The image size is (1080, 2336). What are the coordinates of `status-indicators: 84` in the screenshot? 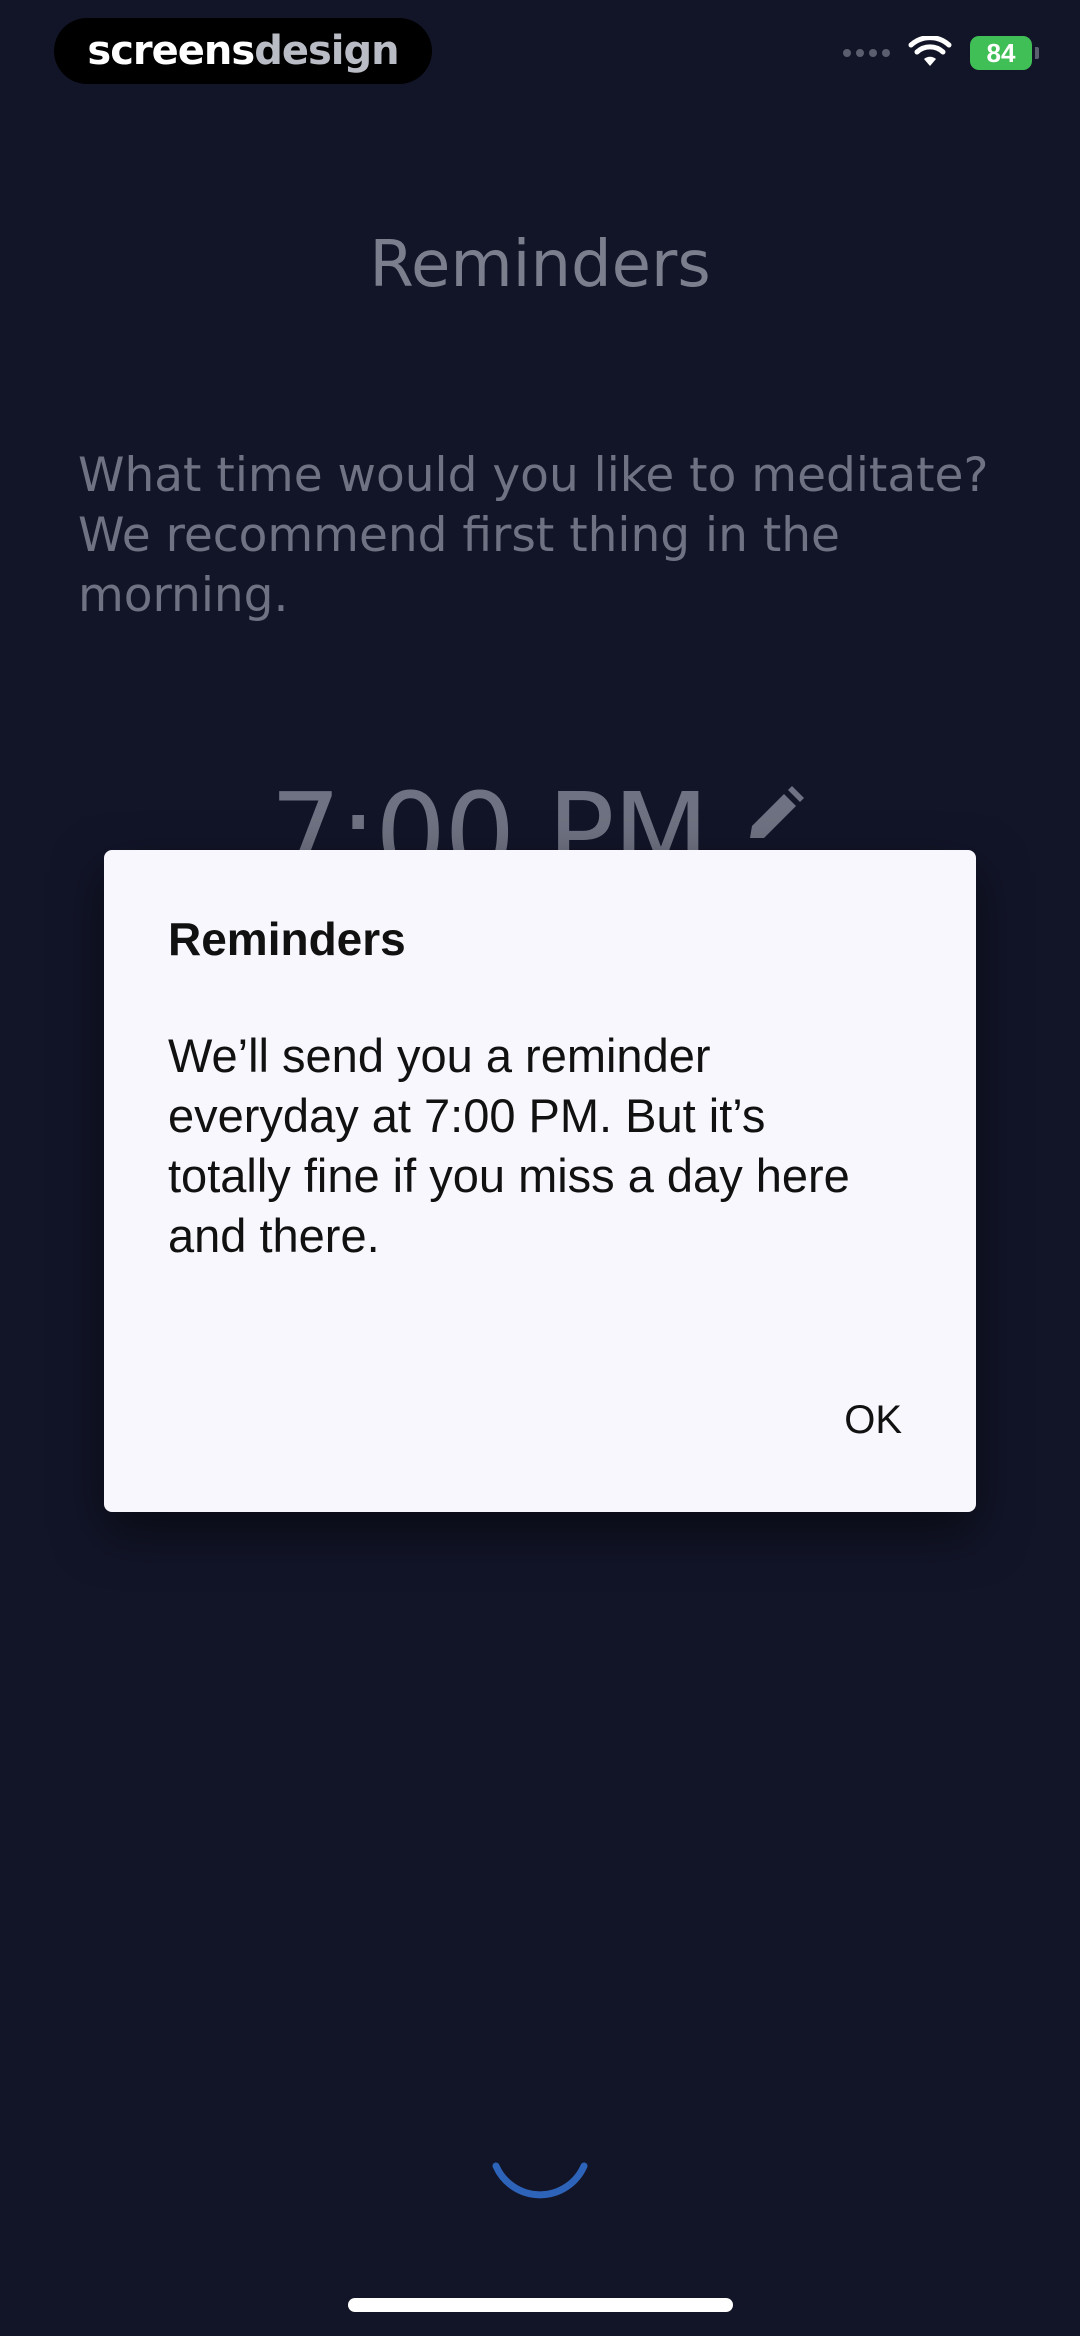 It's located at (941, 53).